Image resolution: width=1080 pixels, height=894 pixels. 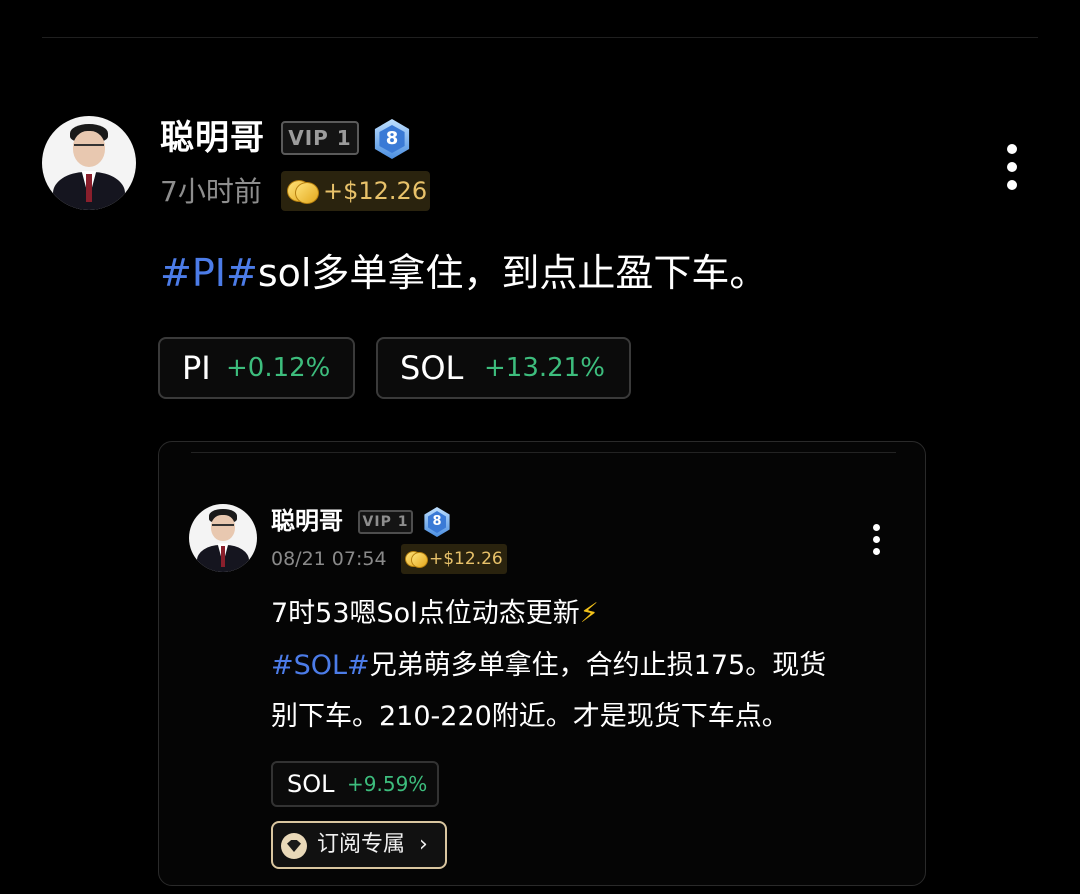 What do you see at coordinates (425, 613) in the screenshot?
I see `quoted-line-1-text: 7时53嗯Sol点位动态更新` at bounding box center [425, 613].